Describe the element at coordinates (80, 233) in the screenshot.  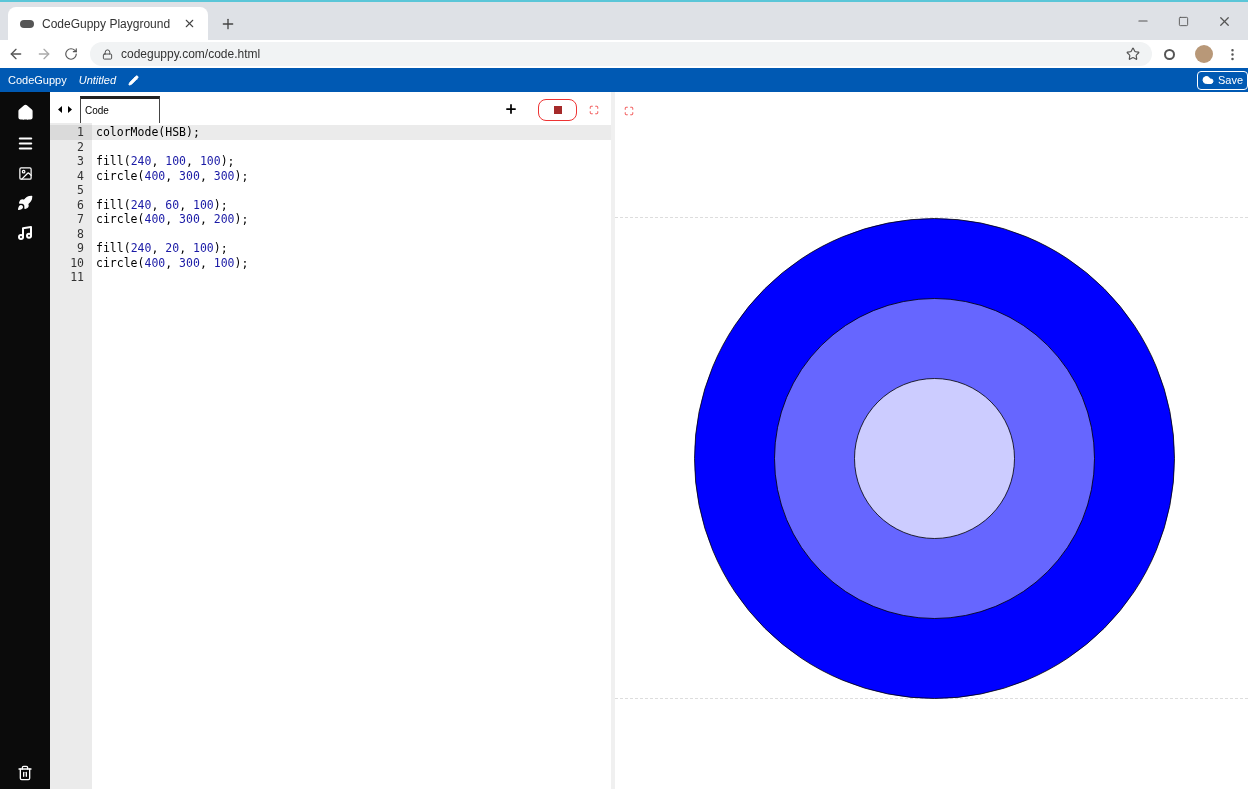
I see `line-number: 8` at that location.